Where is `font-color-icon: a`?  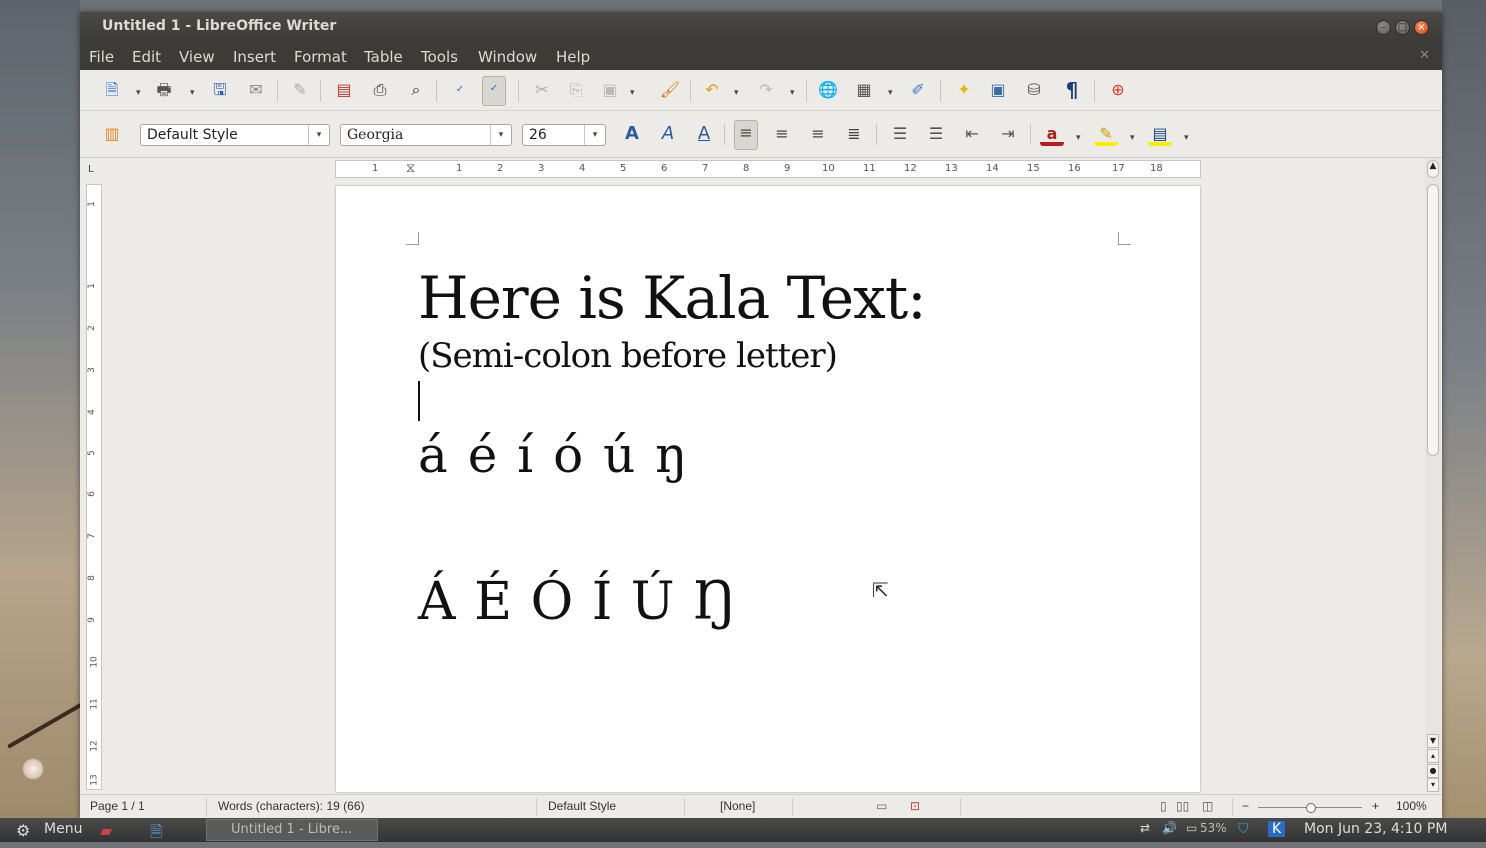 font-color-icon: a is located at coordinates (1052, 134).